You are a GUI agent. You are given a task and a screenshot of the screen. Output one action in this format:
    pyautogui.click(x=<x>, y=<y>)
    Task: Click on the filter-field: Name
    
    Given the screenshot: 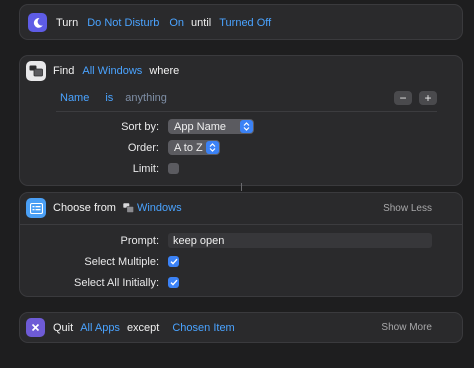 What is the action you would take?
    pyautogui.click(x=74, y=98)
    